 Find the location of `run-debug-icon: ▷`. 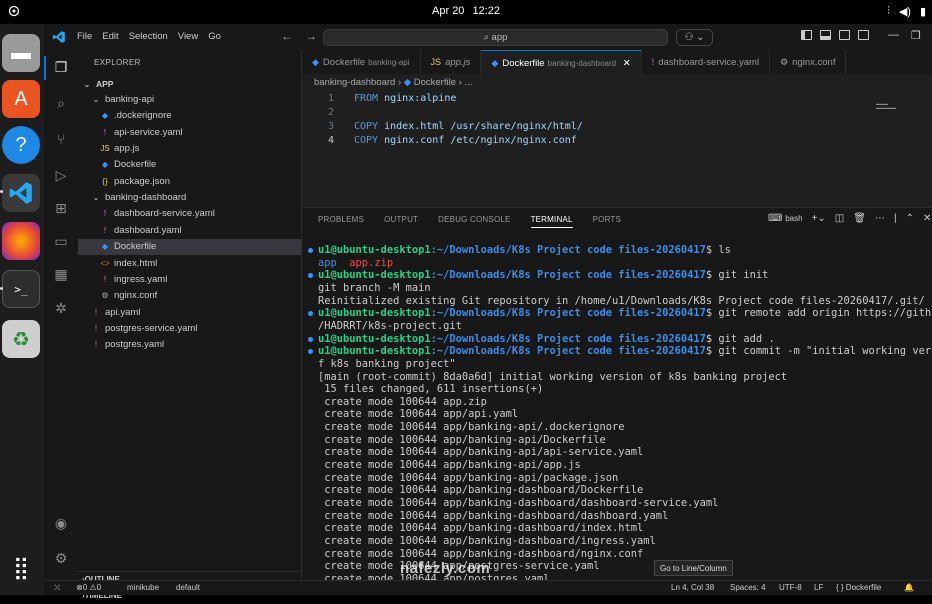

run-debug-icon: ▷ is located at coordinates (61, 176).